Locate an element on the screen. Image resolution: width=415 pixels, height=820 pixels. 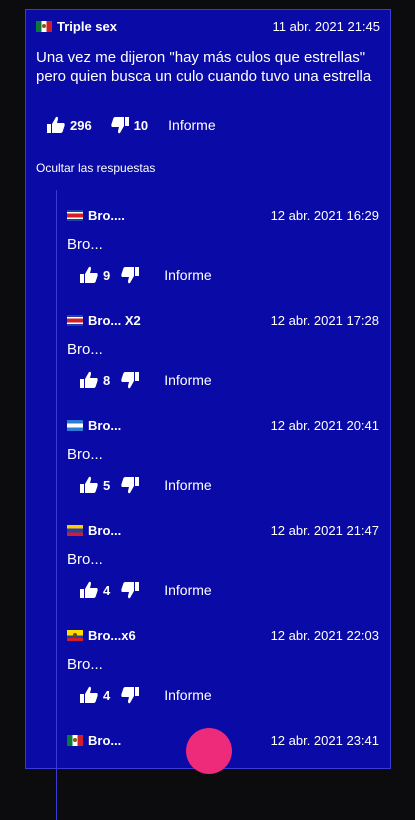
post-date: 11 abr. 2021 21:45 is located at coordinates (326, 26).